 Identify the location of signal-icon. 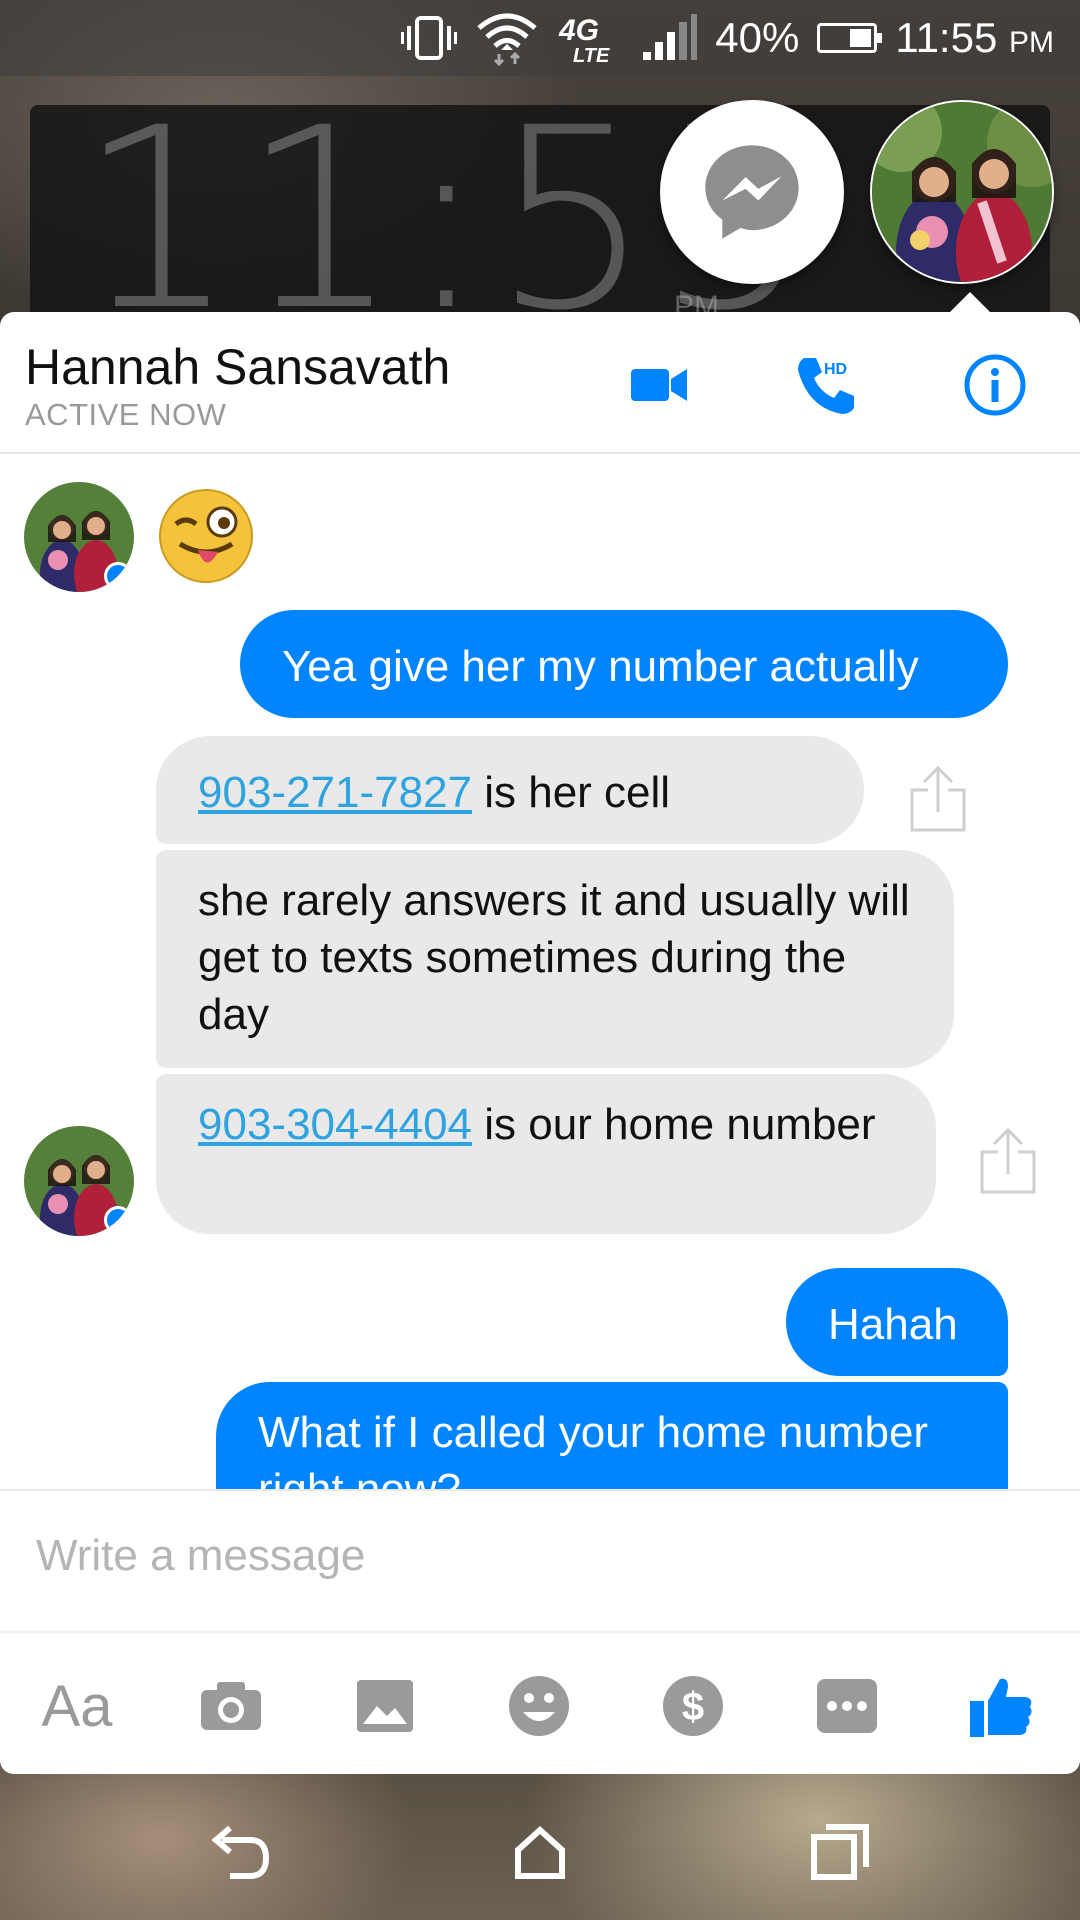
(669, 38).